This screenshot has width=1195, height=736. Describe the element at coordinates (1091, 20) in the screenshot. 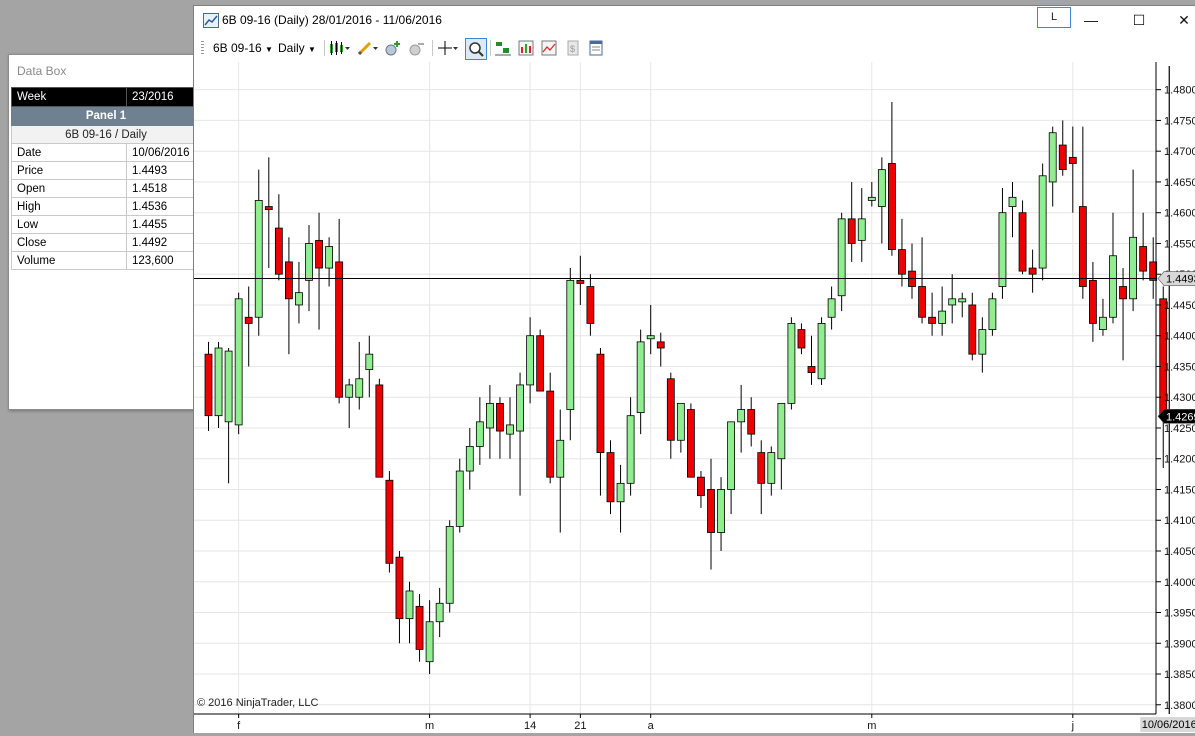

I see `minimize-button: —` at that location.